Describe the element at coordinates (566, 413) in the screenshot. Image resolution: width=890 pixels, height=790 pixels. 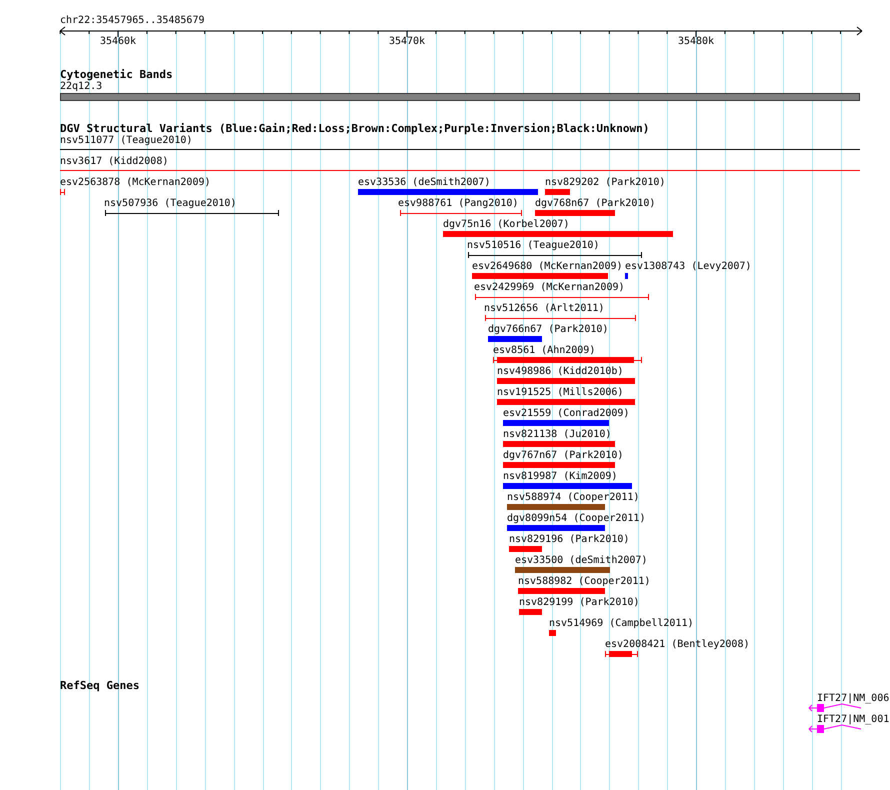
I see `variant-label: esv21559 (Conrad2009)` at that location.